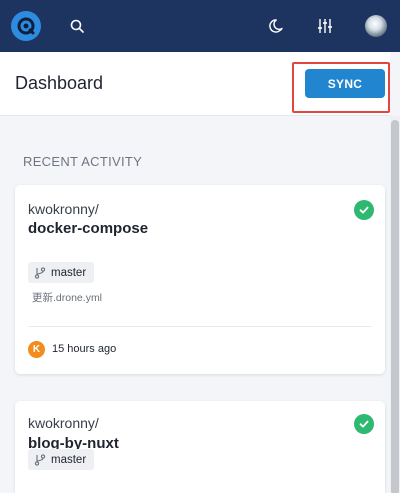 Image resolution: width=400 pixels, height=493 pixels. Describe the element at coordinates (83, 161) in the screenshot. I see `section-title-recent-activity: RECENT ACTIVITY` at that location.